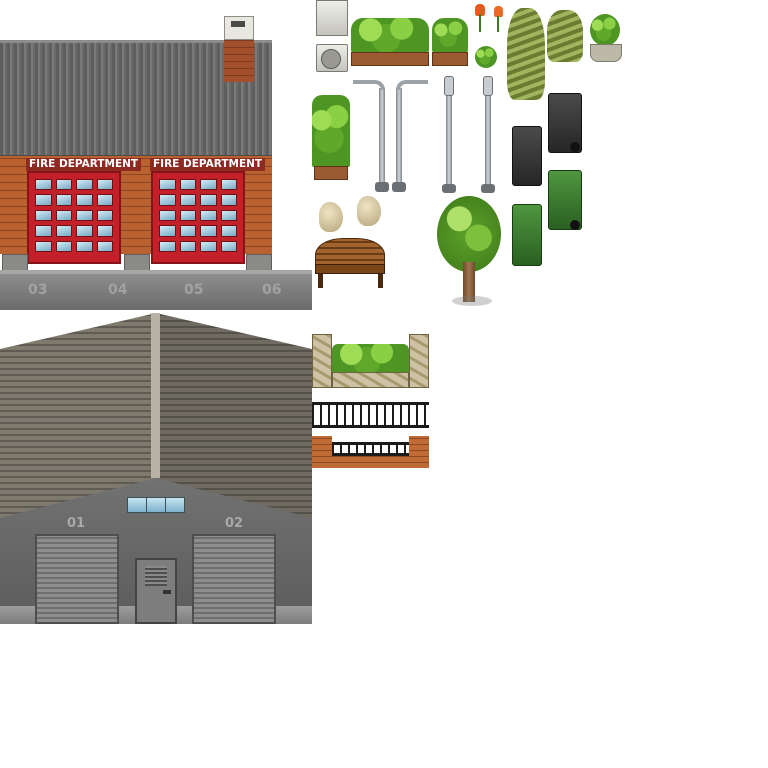 The width and height of the screenshot is (768, 768). What do you see at coordinates (486, 57) in the screenshot?
I see `round-bush` at bounding box center [486, 57].